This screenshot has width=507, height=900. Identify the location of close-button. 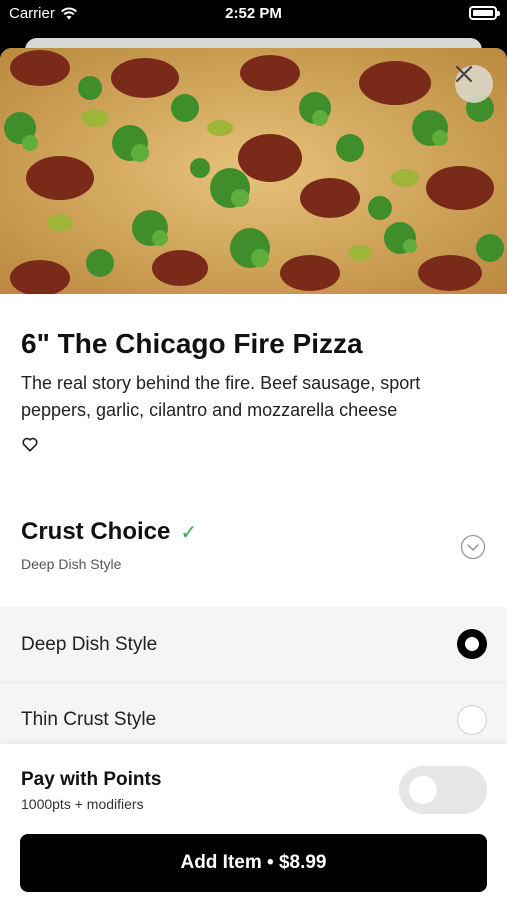
(474, 84).